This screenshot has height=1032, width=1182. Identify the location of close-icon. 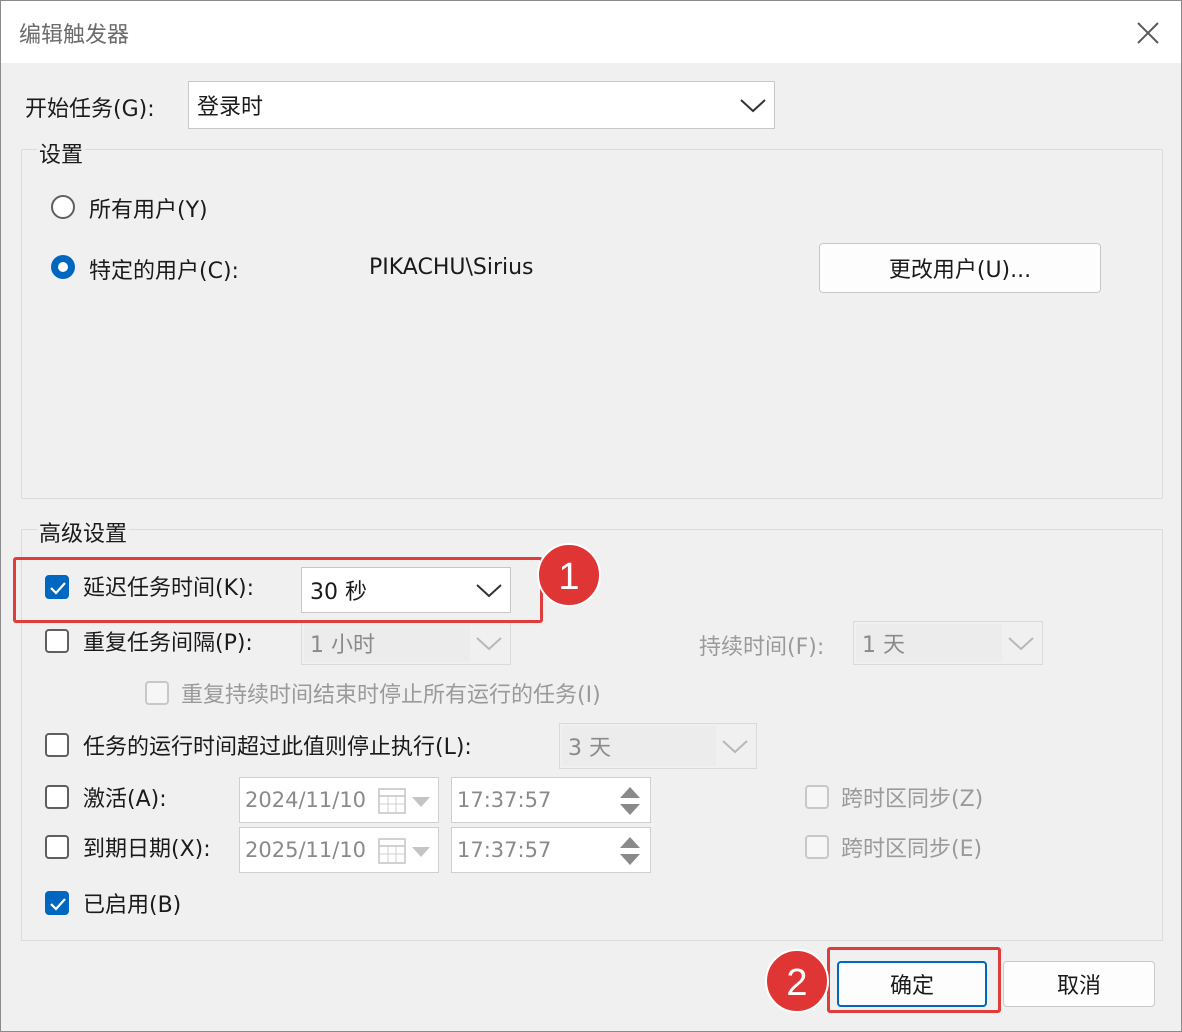
(1148, 33).